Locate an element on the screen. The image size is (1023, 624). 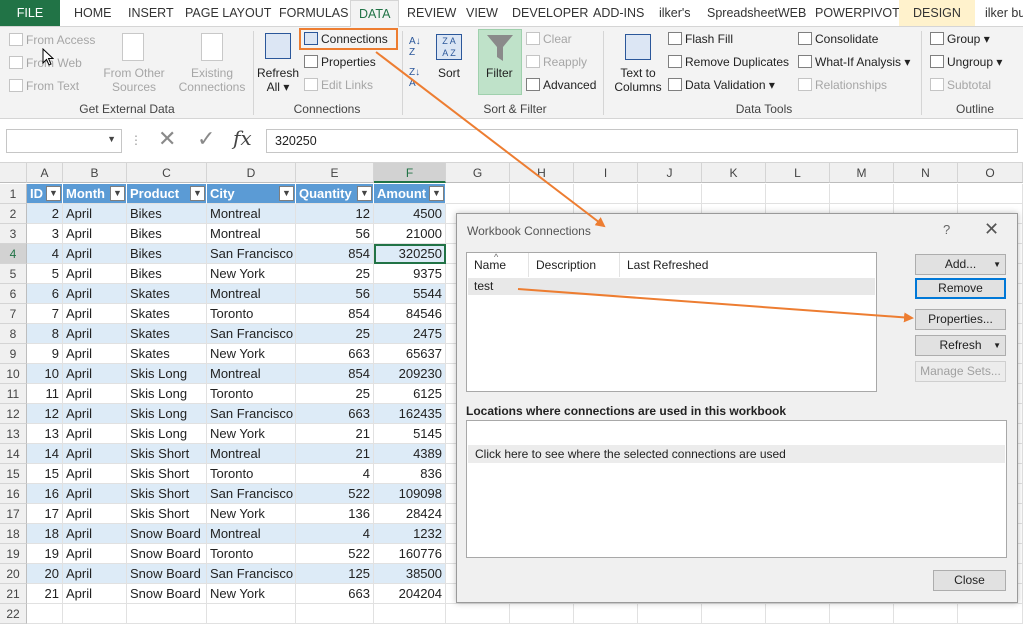
confirm-entry-icon: ✓ is located at coordinates (206, 139).